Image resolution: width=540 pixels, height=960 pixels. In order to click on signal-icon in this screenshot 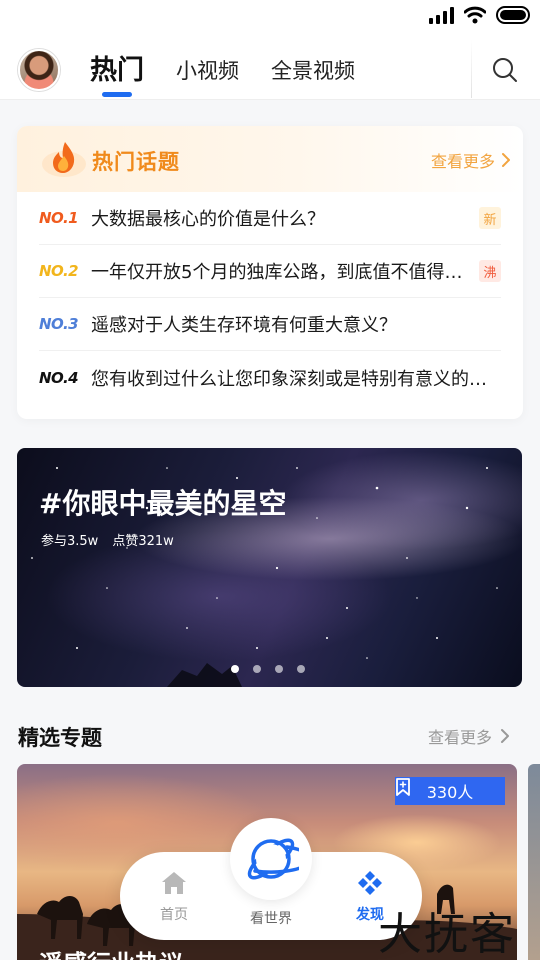, I will do `click(441, 15)`.